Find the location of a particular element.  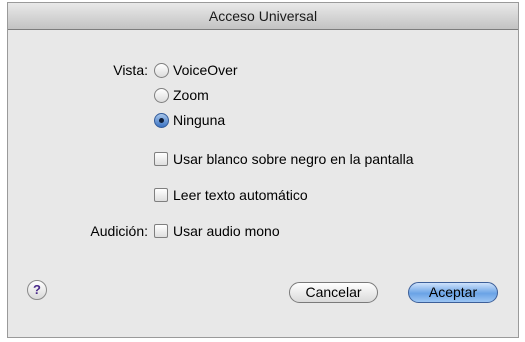

radio-voiceover-label: VoiceOver is located at coordinates (205, 70).